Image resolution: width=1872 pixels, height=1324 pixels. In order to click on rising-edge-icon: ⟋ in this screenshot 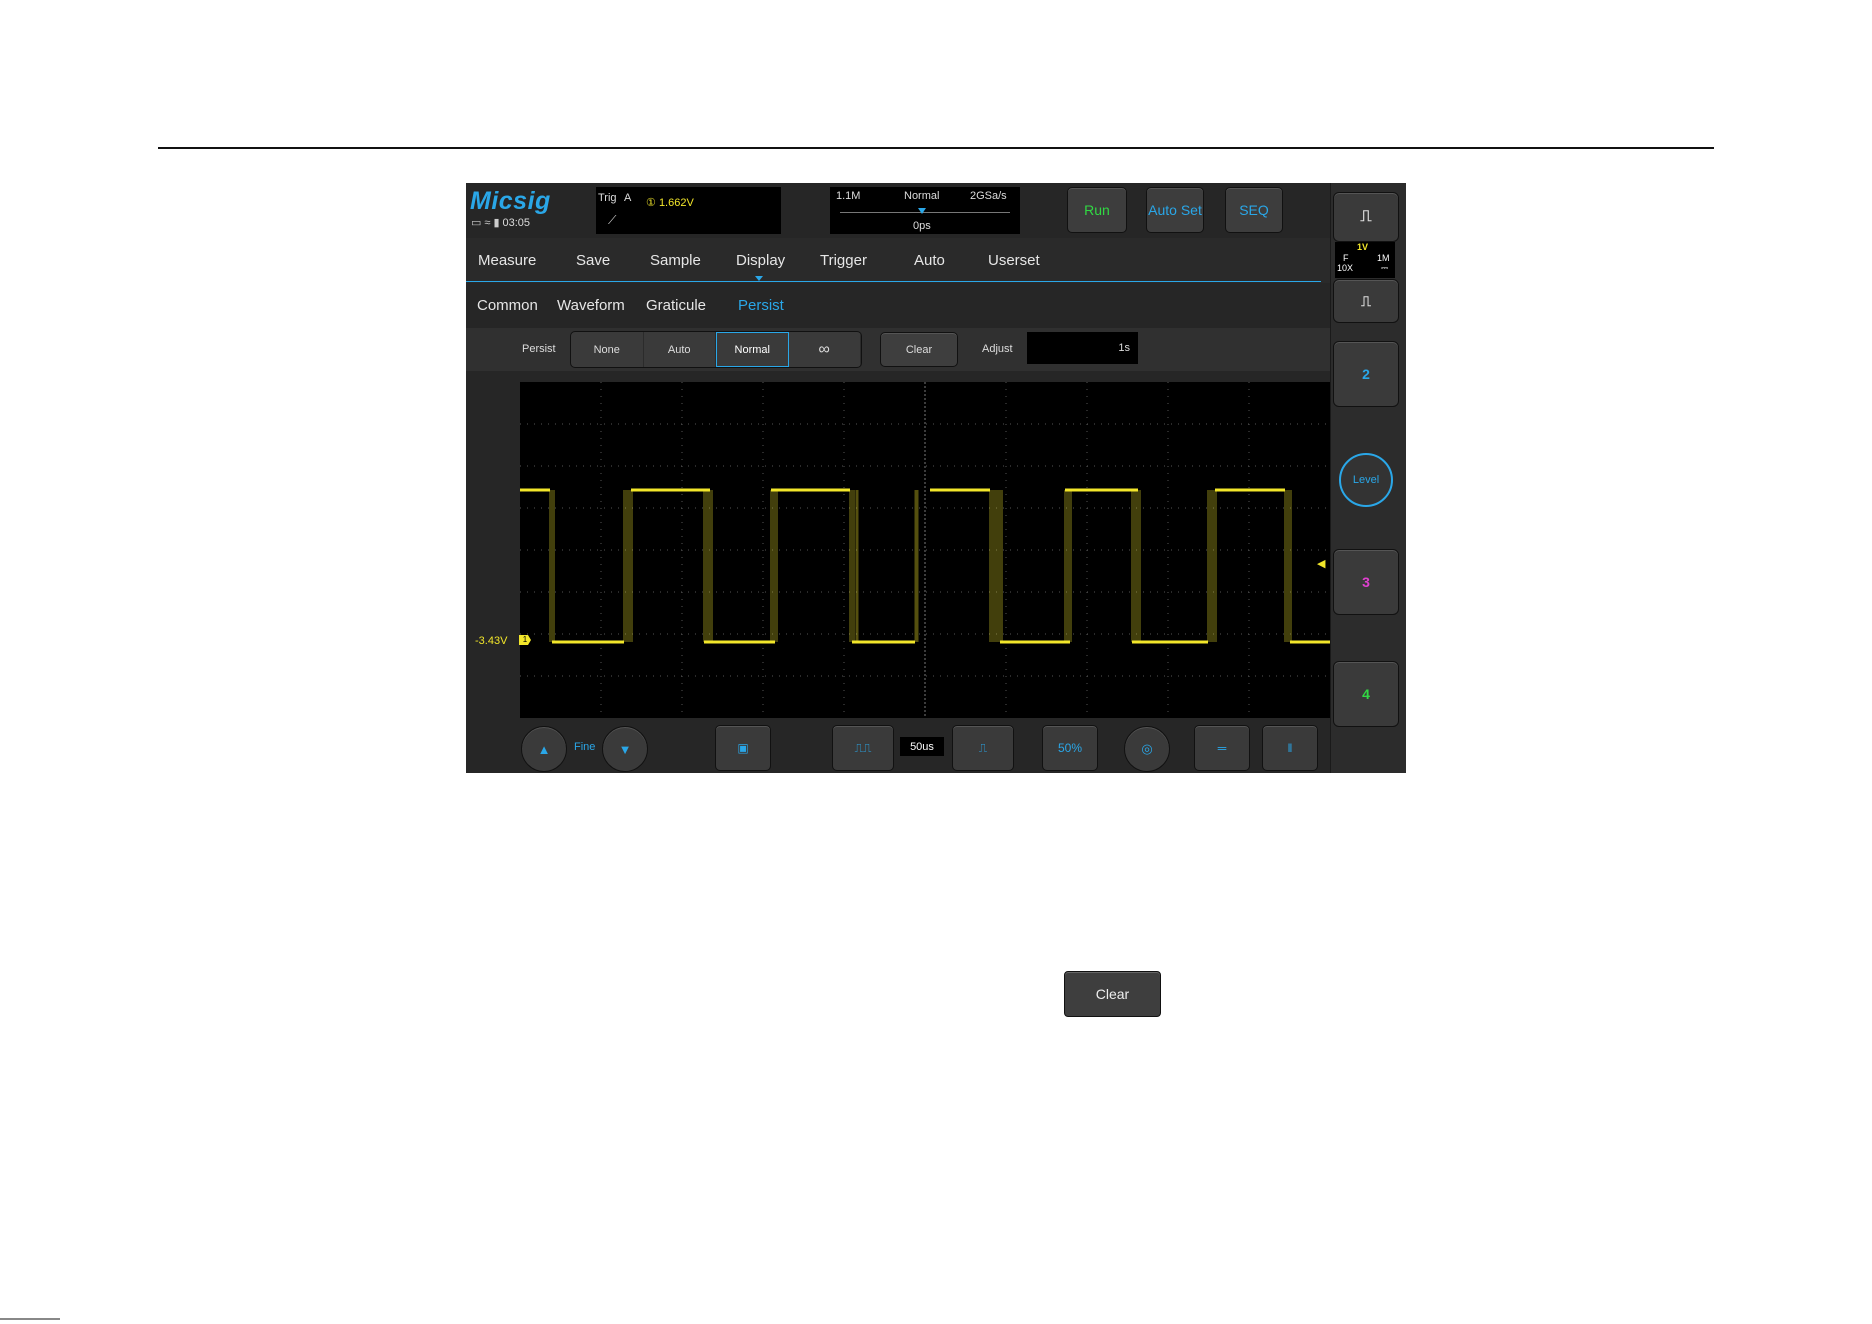, I will do `click(612, 220)`.